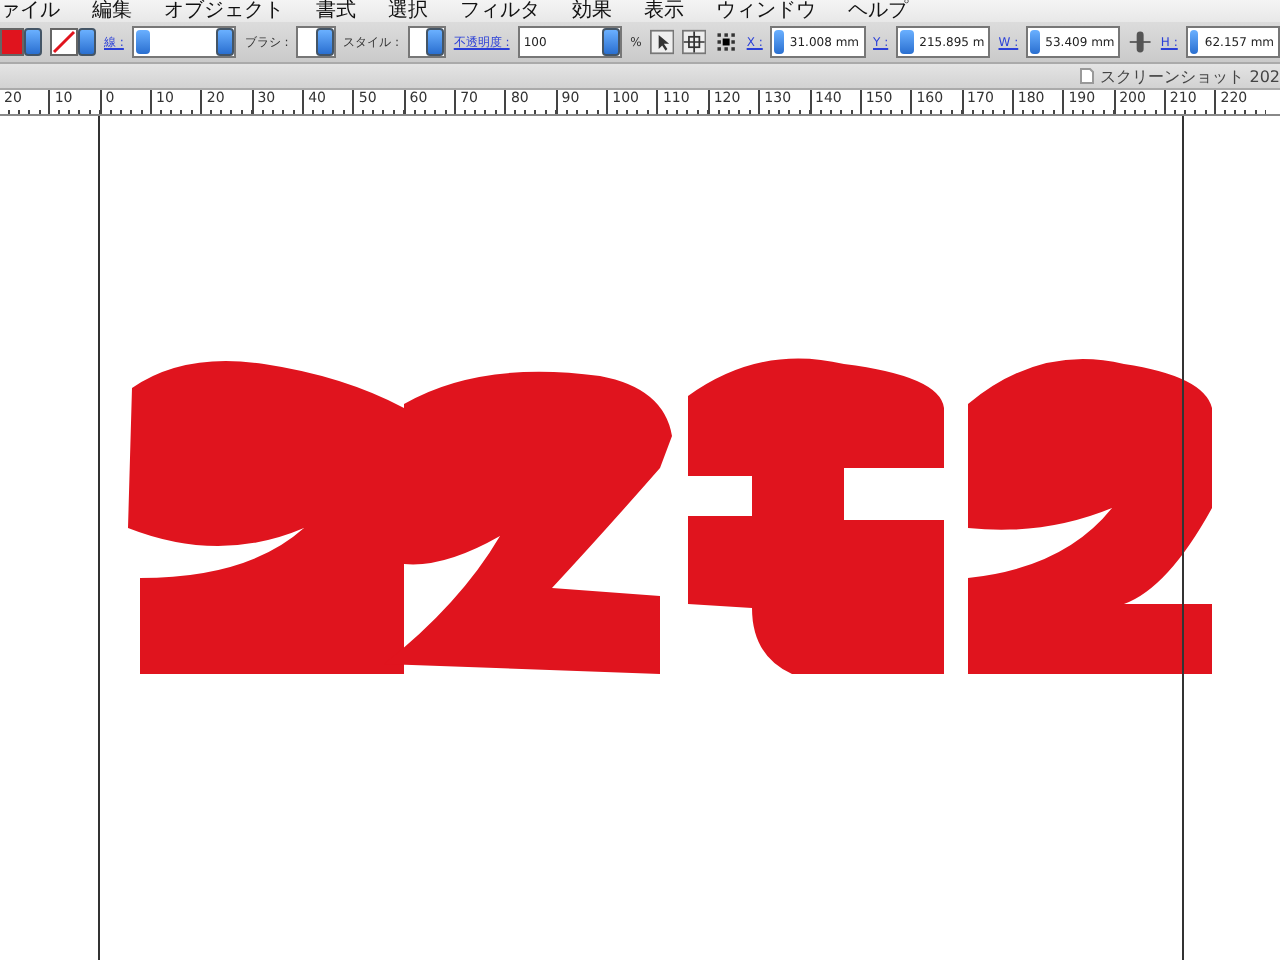 The width and height of the screenshot is (1280, 960). I want to click on menu-item: 編集, so click(112, 11).